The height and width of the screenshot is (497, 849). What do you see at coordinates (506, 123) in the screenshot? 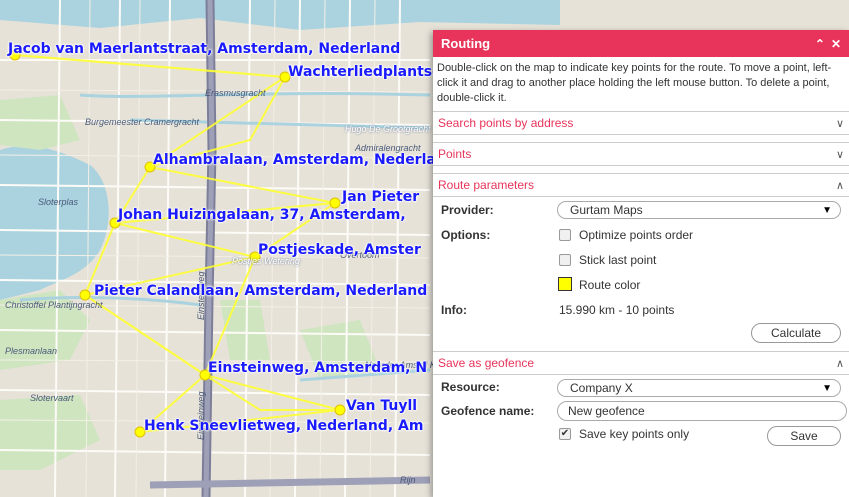
I see `section-search-label: Search points by address` at bounding box center [506, 123].